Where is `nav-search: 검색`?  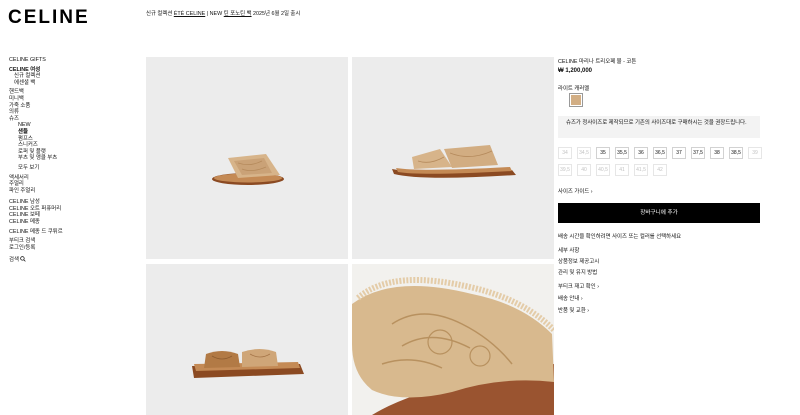 nav-search: 검색 is located at coordinates (71, 260).